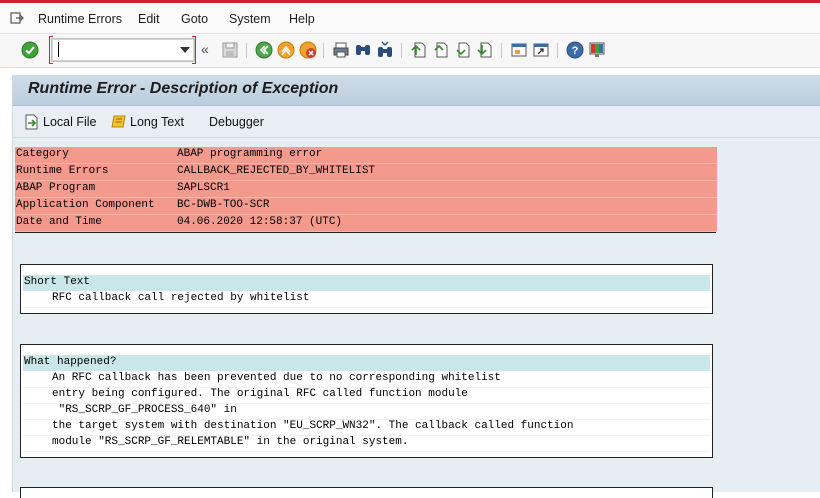 The width and height of the screenshot is (820, 498). Describe the element at coordinates (80, 19) in the screenshot. I see `menu-runtime-errors: Runtime Errors` at that location.